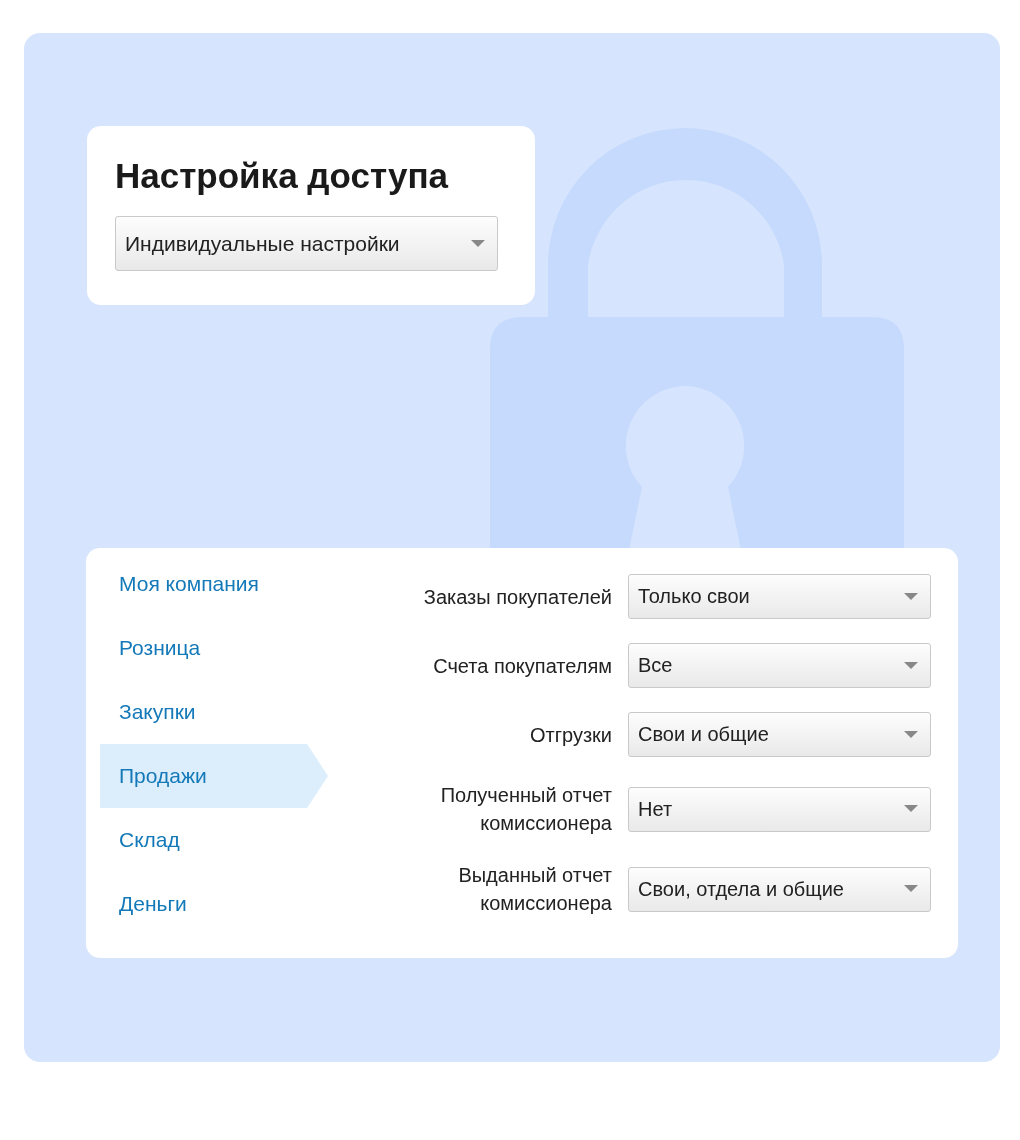 The width and height of the screenshot is (1020, 1140). Describe the element at coordinates (306, 243) in the screenshot. I see `dropdown: Индивидуальные настройки` at that location.